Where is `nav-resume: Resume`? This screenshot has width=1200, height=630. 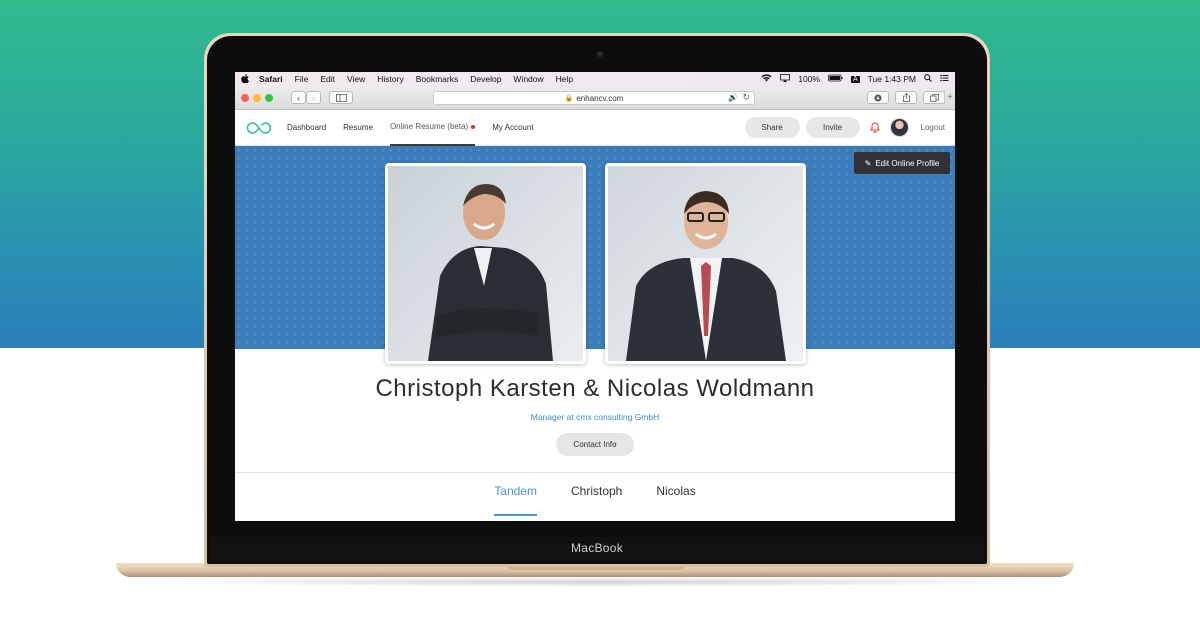
nav-resume: Resume is located at coordinates (358, 128).